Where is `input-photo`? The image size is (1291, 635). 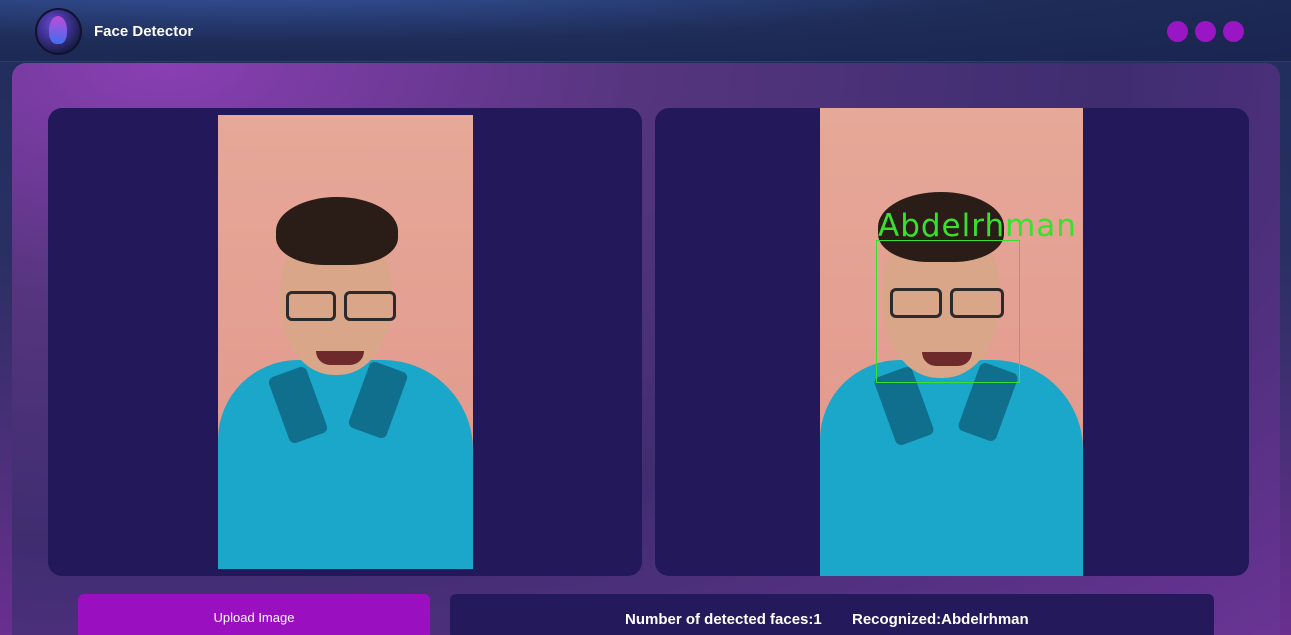 input-photo is located at coordinates (345, 342).